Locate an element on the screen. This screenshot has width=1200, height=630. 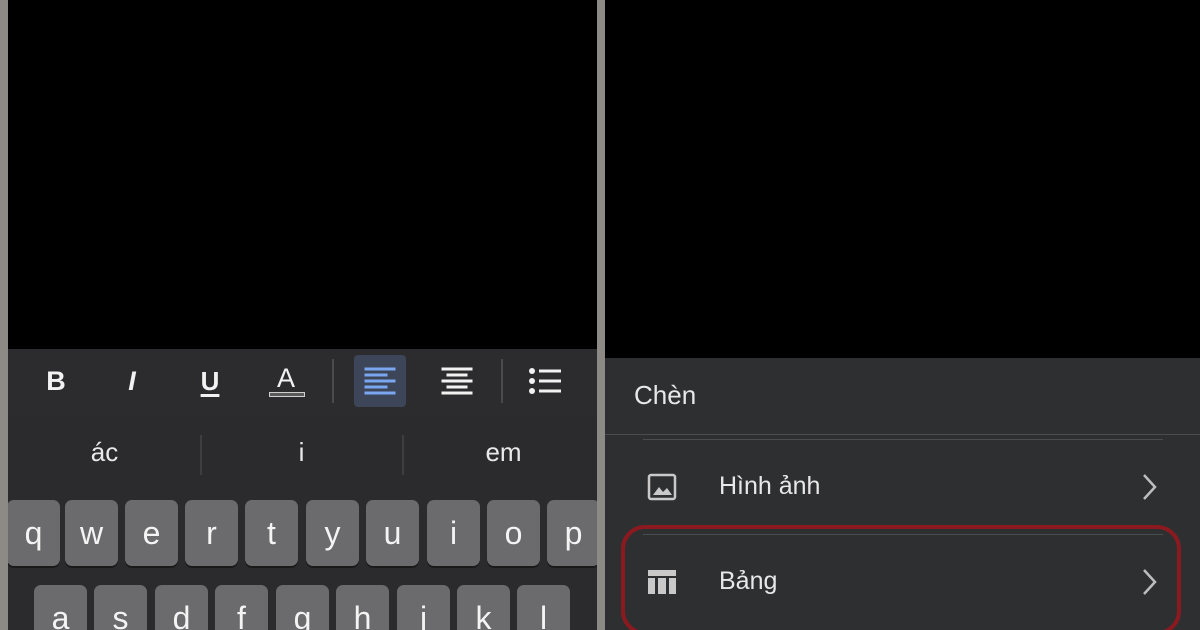
align-center-icon is located at coordinates (457, 381).